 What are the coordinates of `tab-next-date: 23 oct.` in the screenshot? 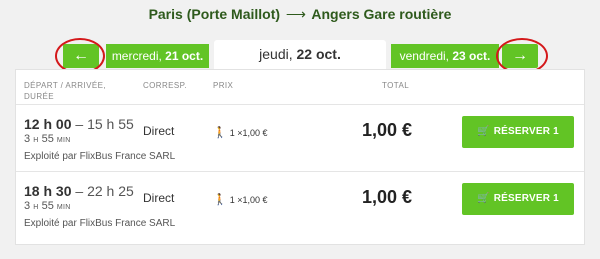 It's located at (471, 56).